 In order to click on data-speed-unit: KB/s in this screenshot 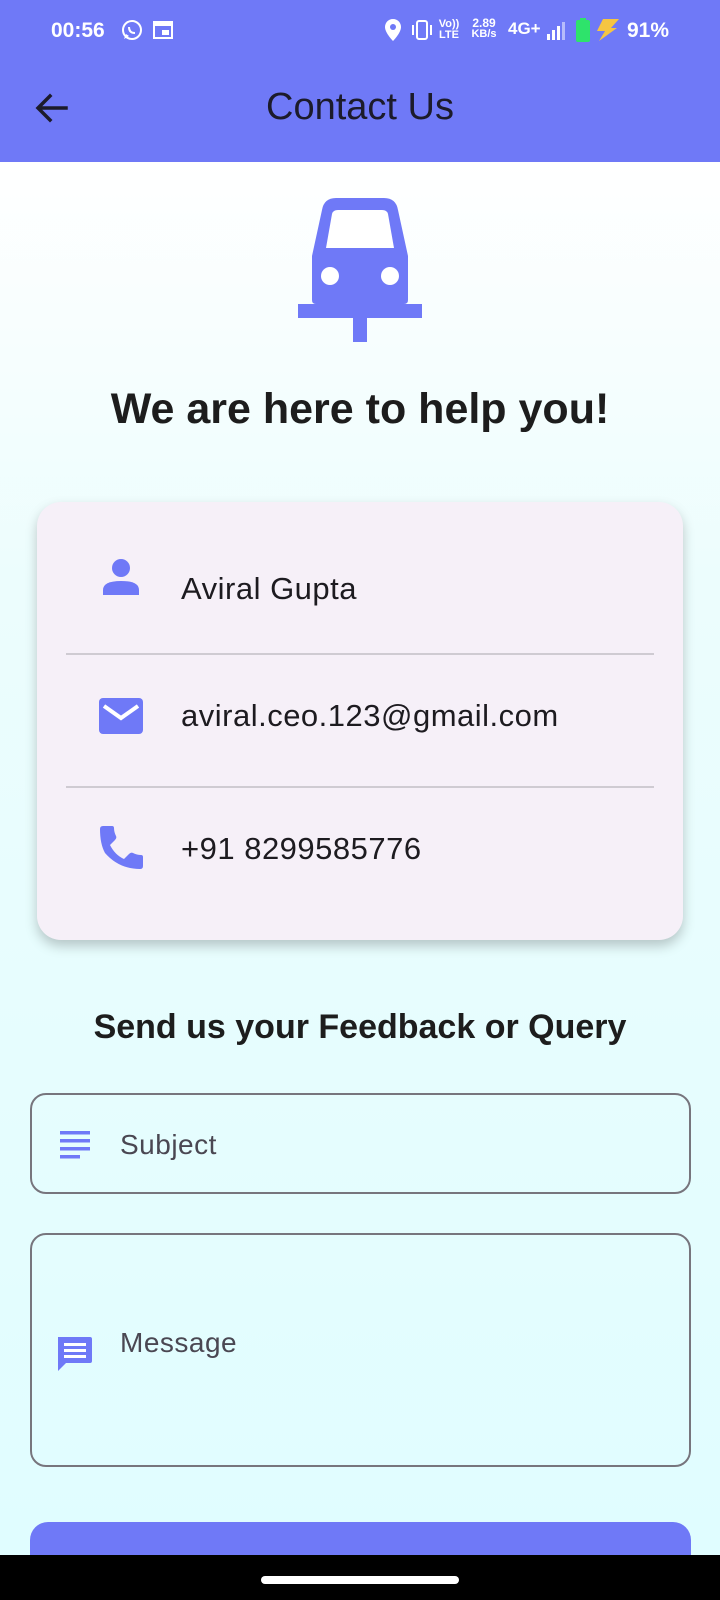, I will do `click(484, 34)`.